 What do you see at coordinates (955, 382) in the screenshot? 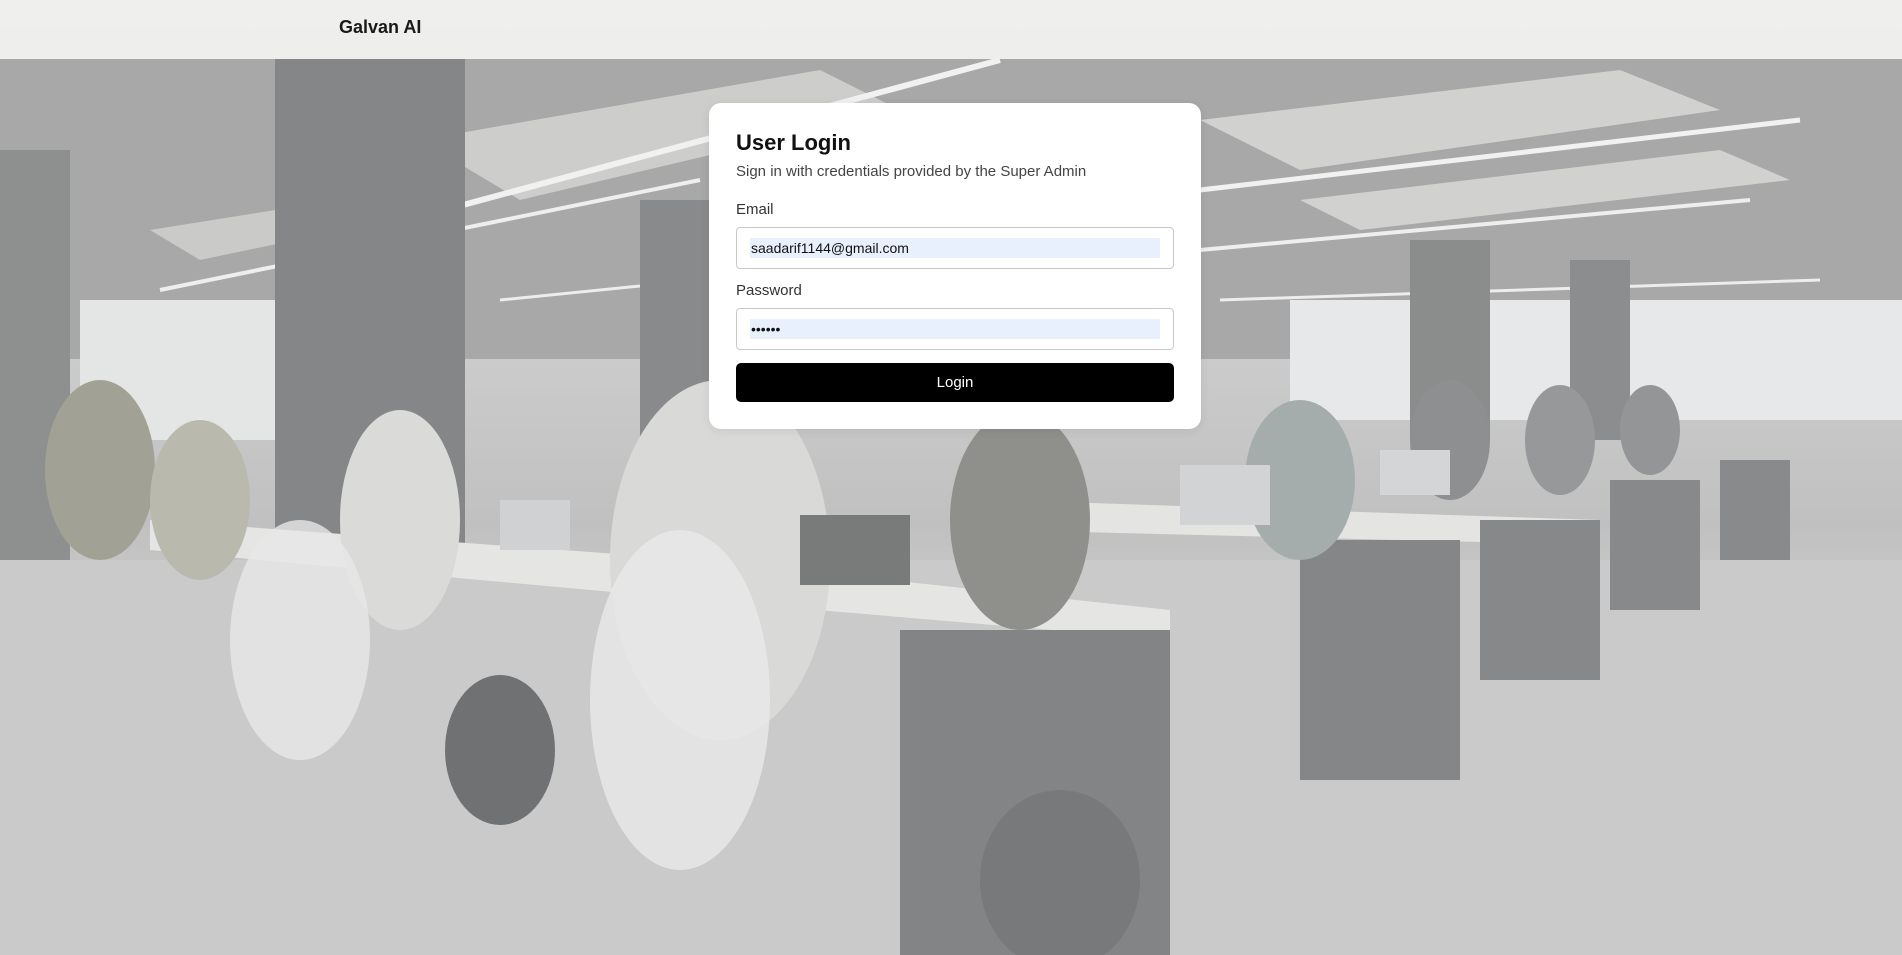
I see `login-button: Login` at bounding box center [955, 382].